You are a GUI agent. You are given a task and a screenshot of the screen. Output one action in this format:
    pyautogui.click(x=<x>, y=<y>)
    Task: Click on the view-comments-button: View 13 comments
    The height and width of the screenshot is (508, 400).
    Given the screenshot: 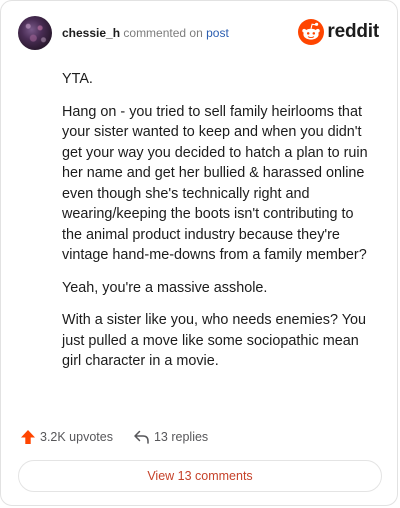 What is the action you would take?
    pyautogui.click(x=200, y=476)
    